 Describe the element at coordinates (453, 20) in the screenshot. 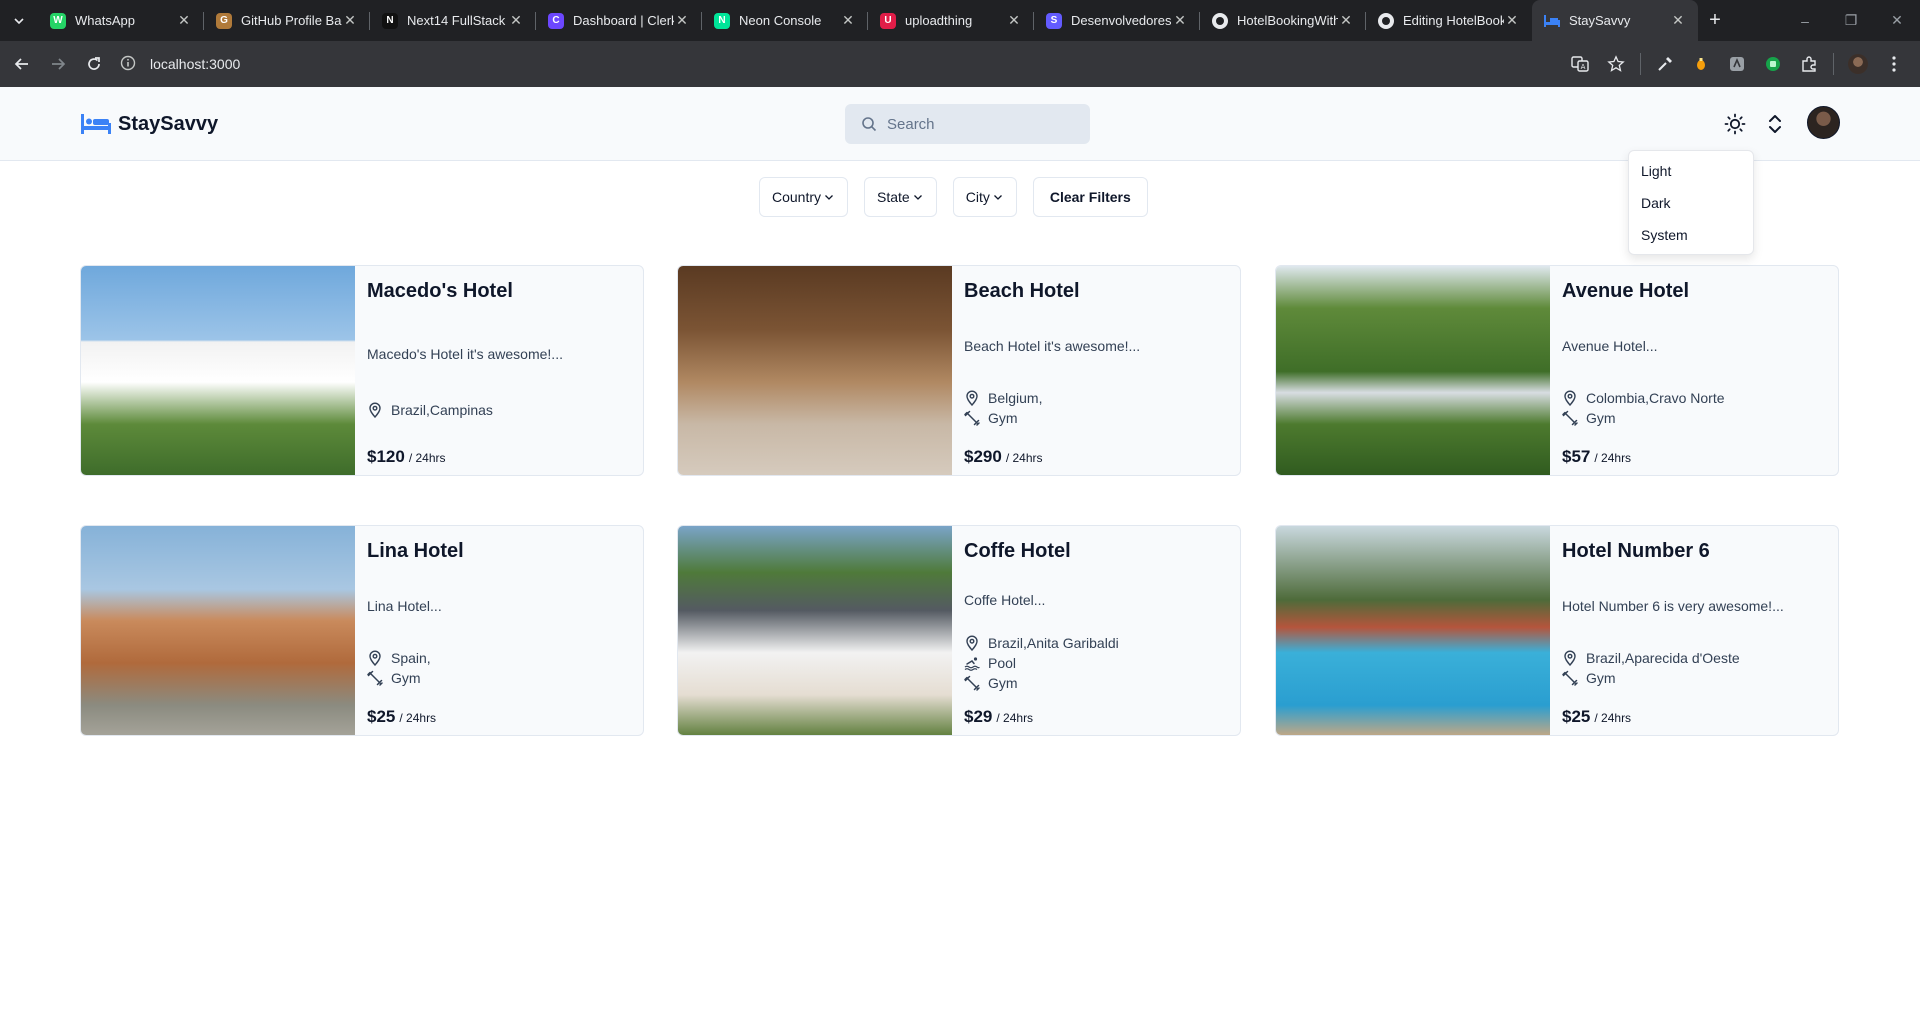

I see `browser-tab: N Next14 FullStack I ✕` at that location.